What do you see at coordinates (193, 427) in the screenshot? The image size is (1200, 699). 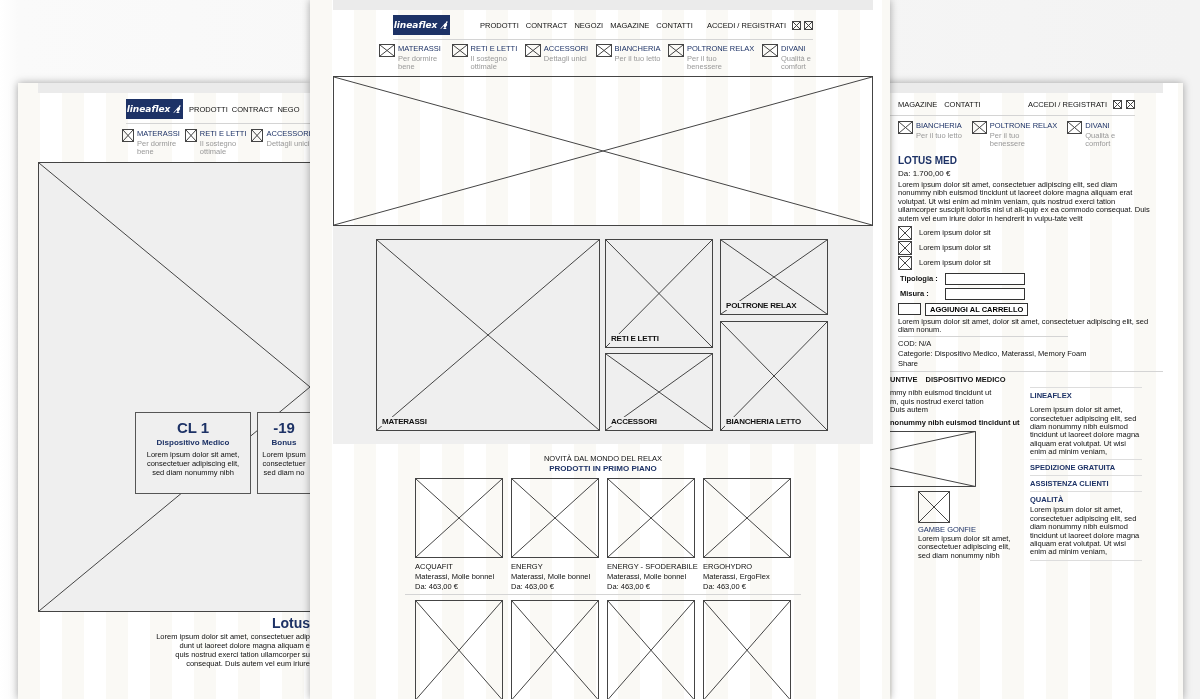 I see `card-title: CL 1` at bounding box center [193, 427].